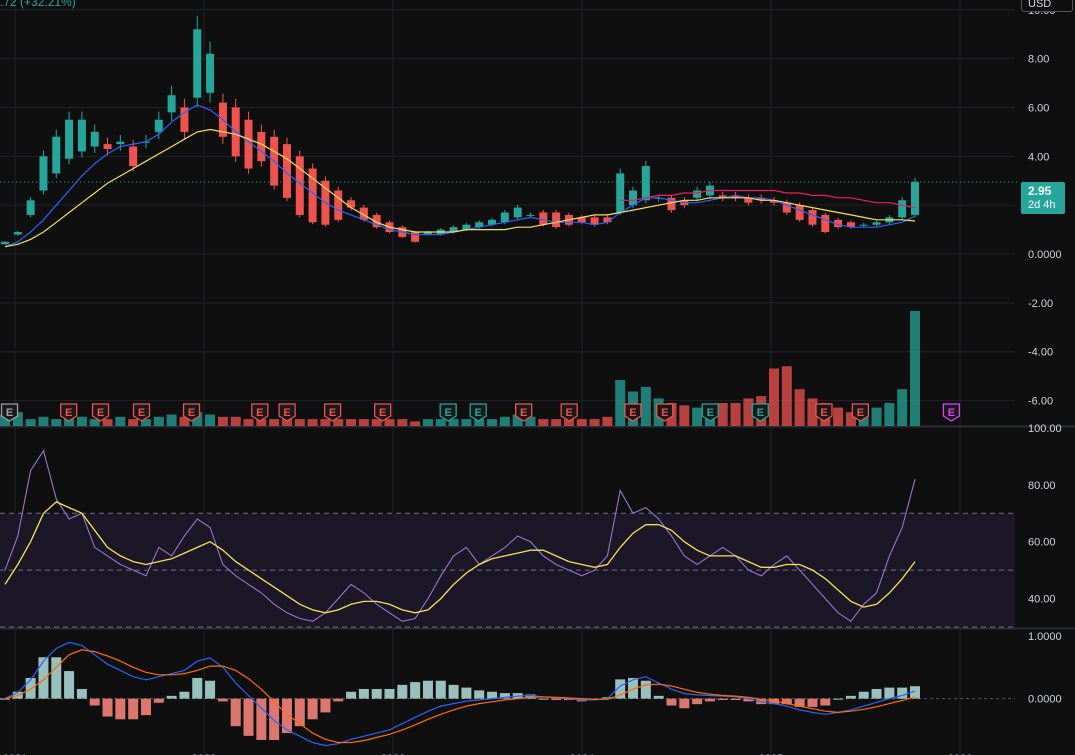 The width and height of the screenshot is (1075, 755). I want to click on rsi-tick: 40.00, so click(1042, 600).